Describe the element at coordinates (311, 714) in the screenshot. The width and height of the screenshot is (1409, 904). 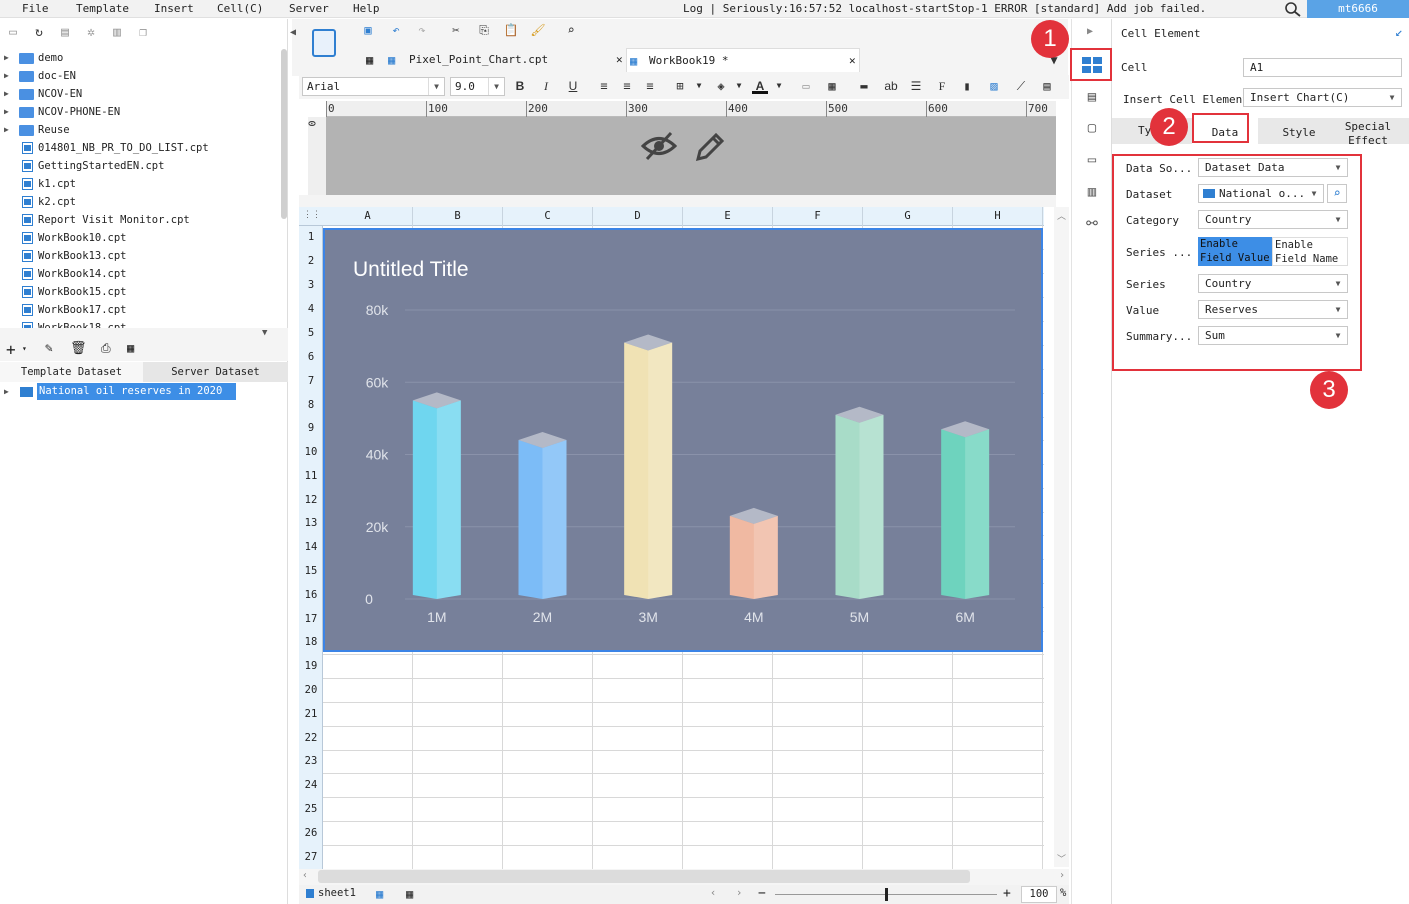
I see `row-label: 21` at that location.